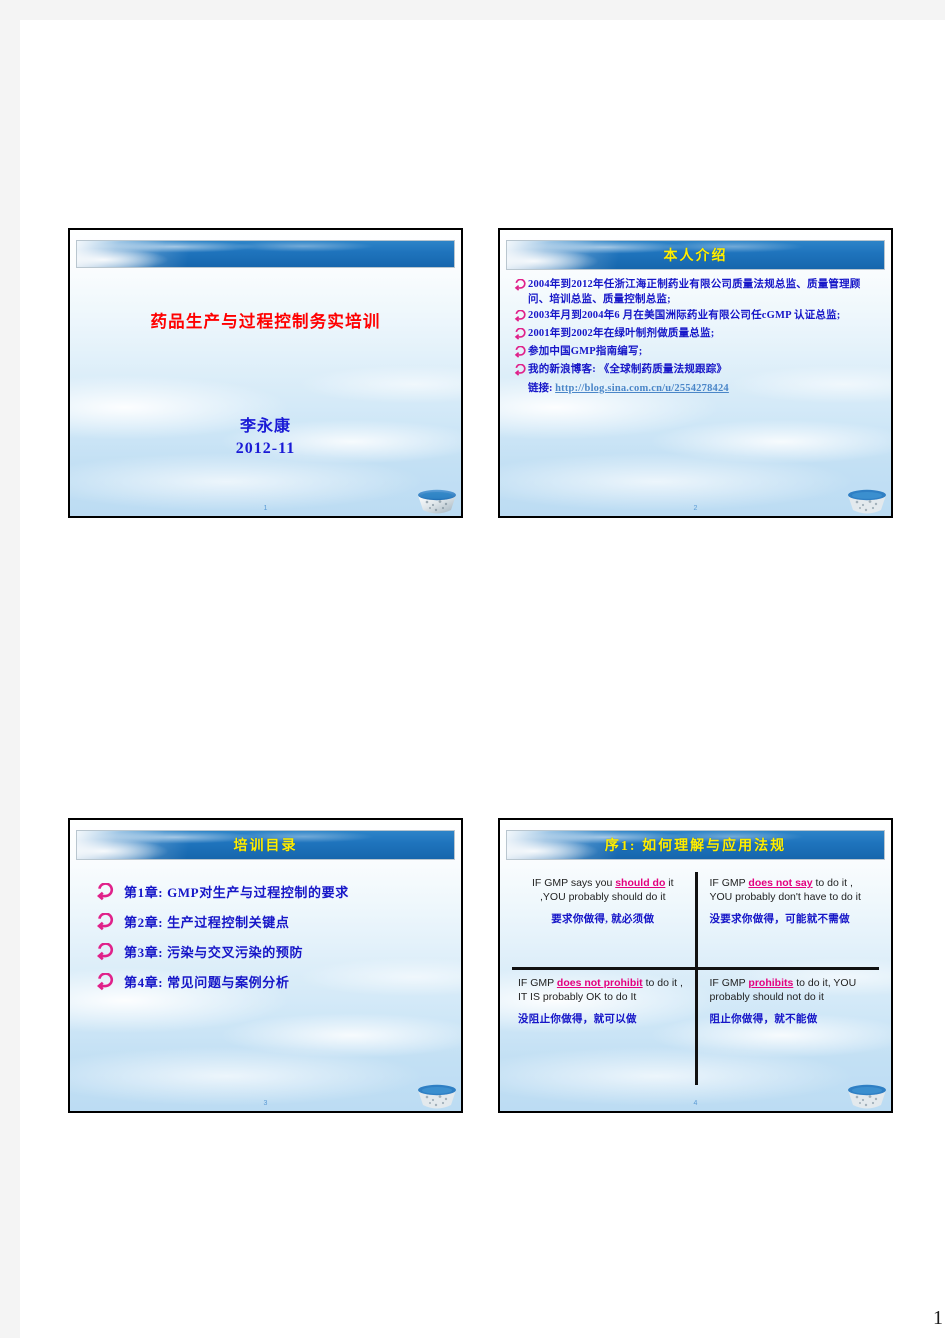 This screenshot has height=1338, width=945. What do you see at coordinates (265, 426) in the screenshot?
I see `author-name: 李永康` at bounding box center [265, 426].